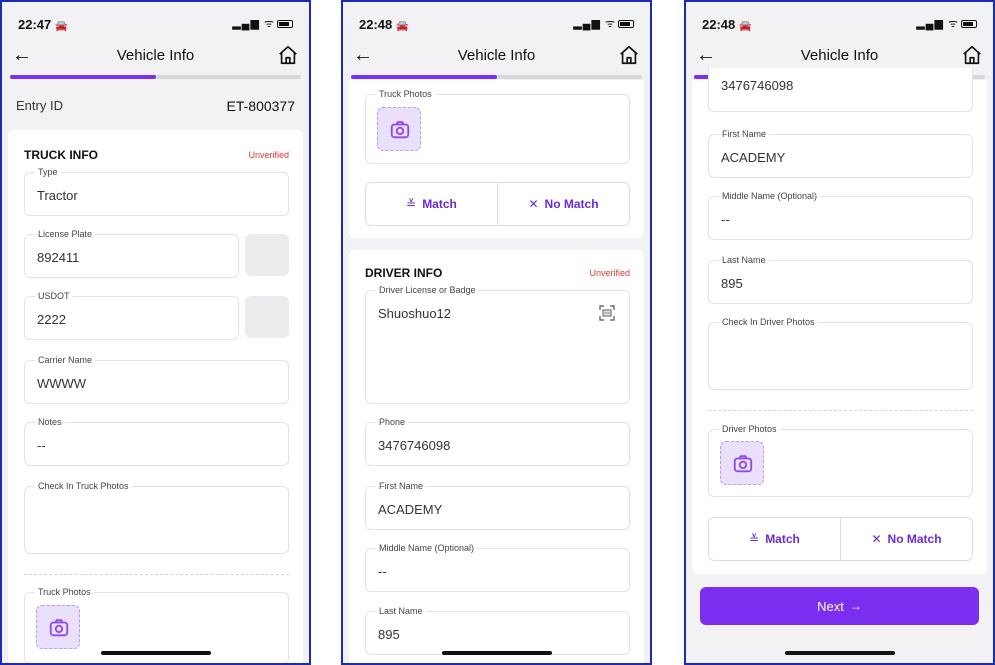 The height and width of the screenshot is (665, 995). What do you see at coordinates (155, 107) in the screenshot?
I see `entry-id-row: Entry ID ET-800377` at bounding box center [155, 107].